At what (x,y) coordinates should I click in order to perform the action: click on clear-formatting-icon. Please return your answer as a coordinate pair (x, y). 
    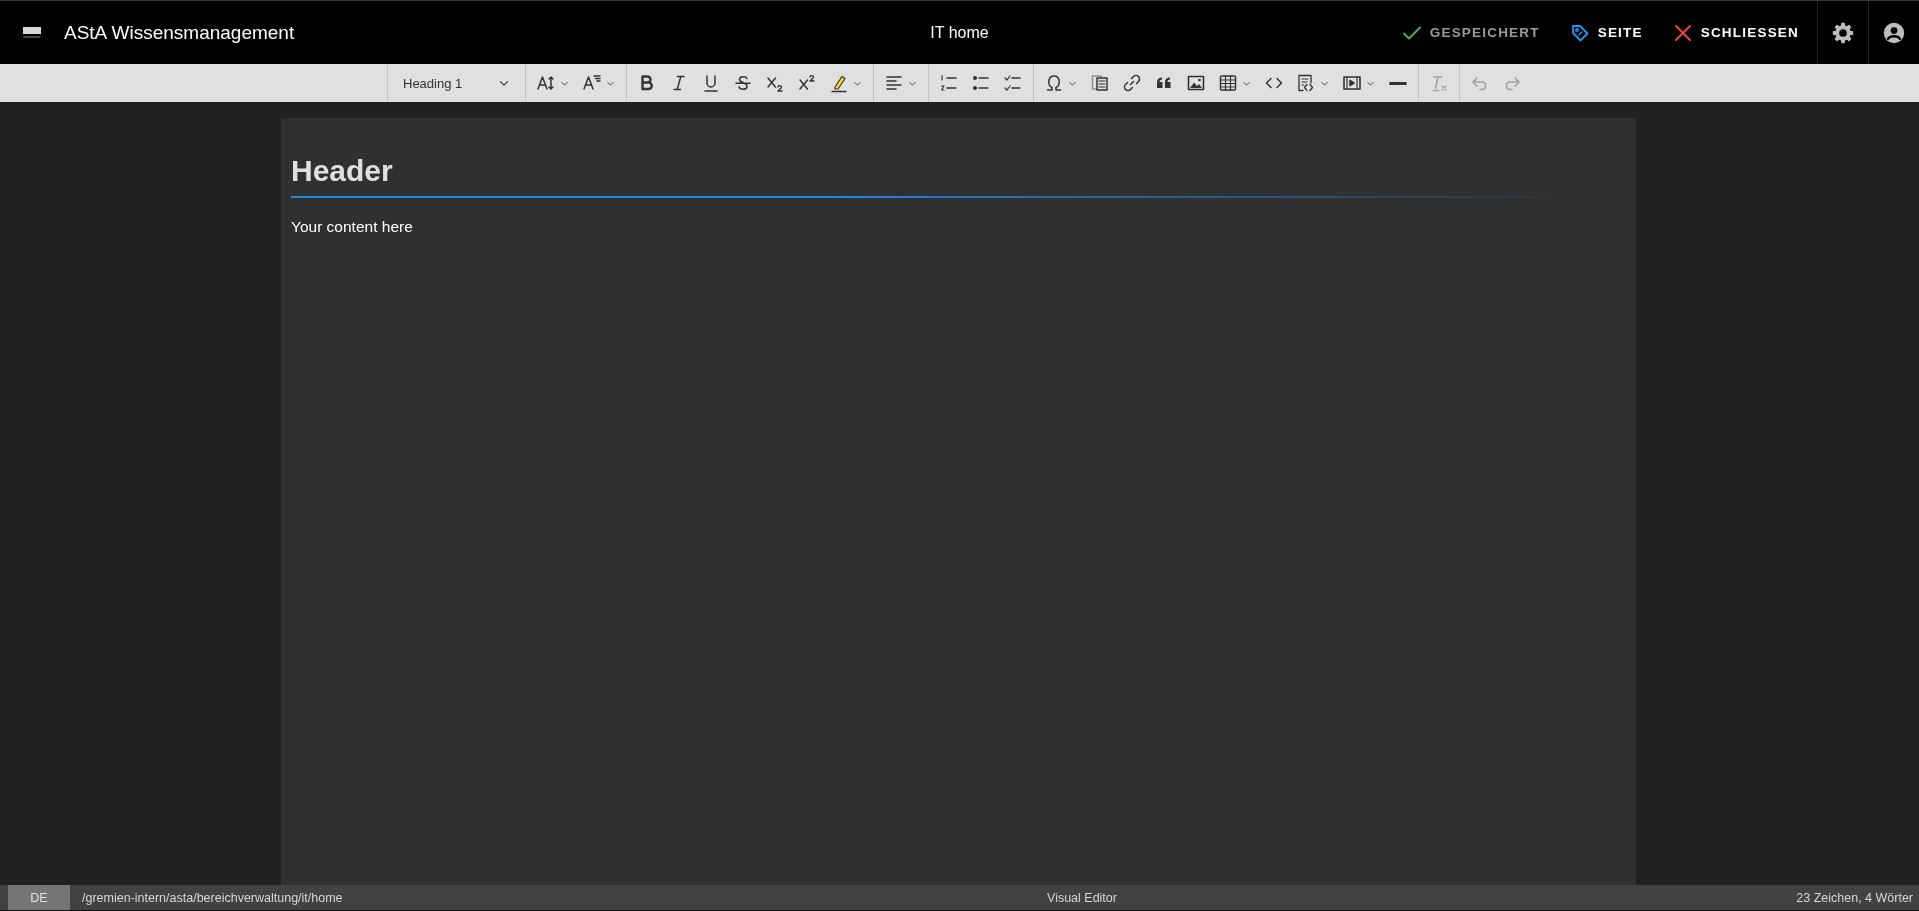
    Looking at the image, I should click on (1439, 83).